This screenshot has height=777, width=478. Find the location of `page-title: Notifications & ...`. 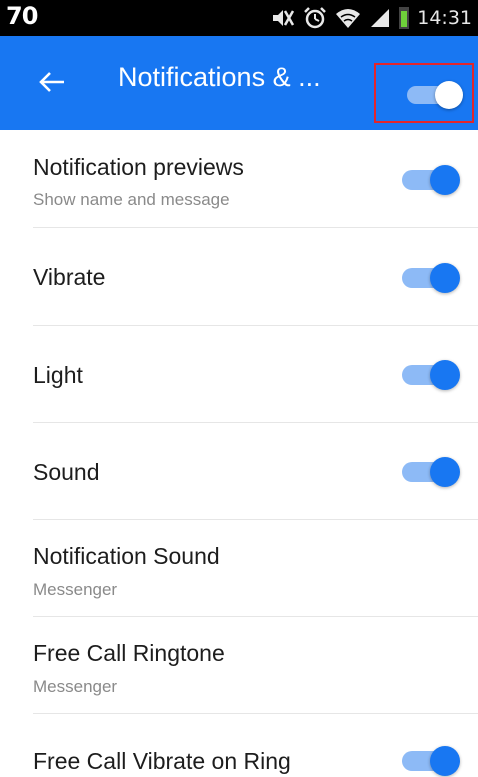

page-title: Notifications & ... is located at coordinates (219, 77).